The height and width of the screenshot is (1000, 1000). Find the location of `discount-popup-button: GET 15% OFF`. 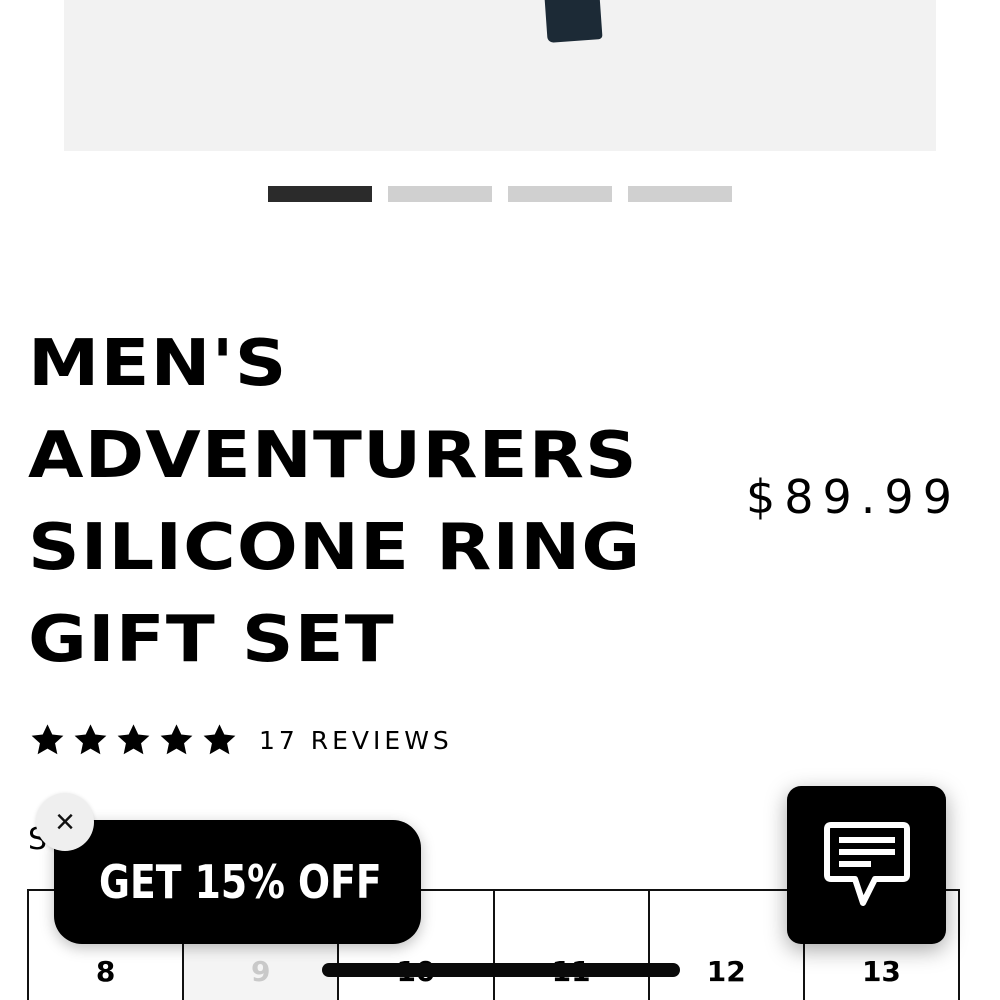

discount-popup-button: GET 15% OFF is located at coordinates (237, 882).